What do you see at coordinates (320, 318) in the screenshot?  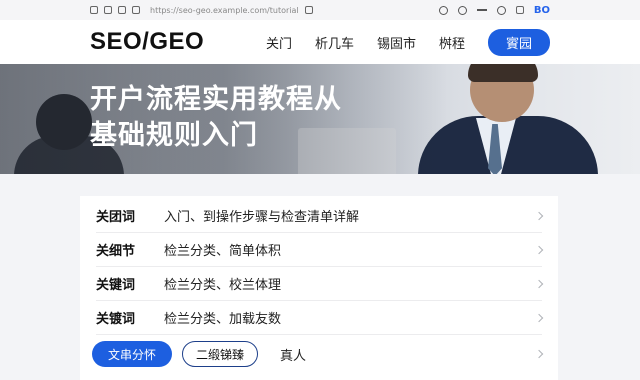 I see `list-item: 关镀词 检兰分类、加载友数` at bounding box center [320, 318].